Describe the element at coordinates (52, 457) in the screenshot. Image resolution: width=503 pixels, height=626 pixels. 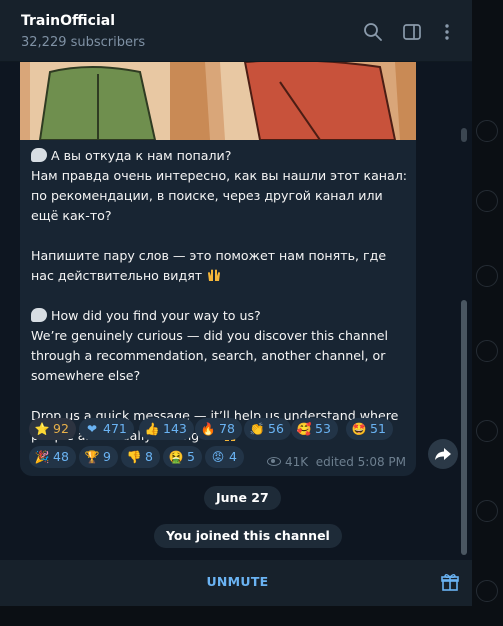
I see `reaction-party: 🎉 48` at that location.